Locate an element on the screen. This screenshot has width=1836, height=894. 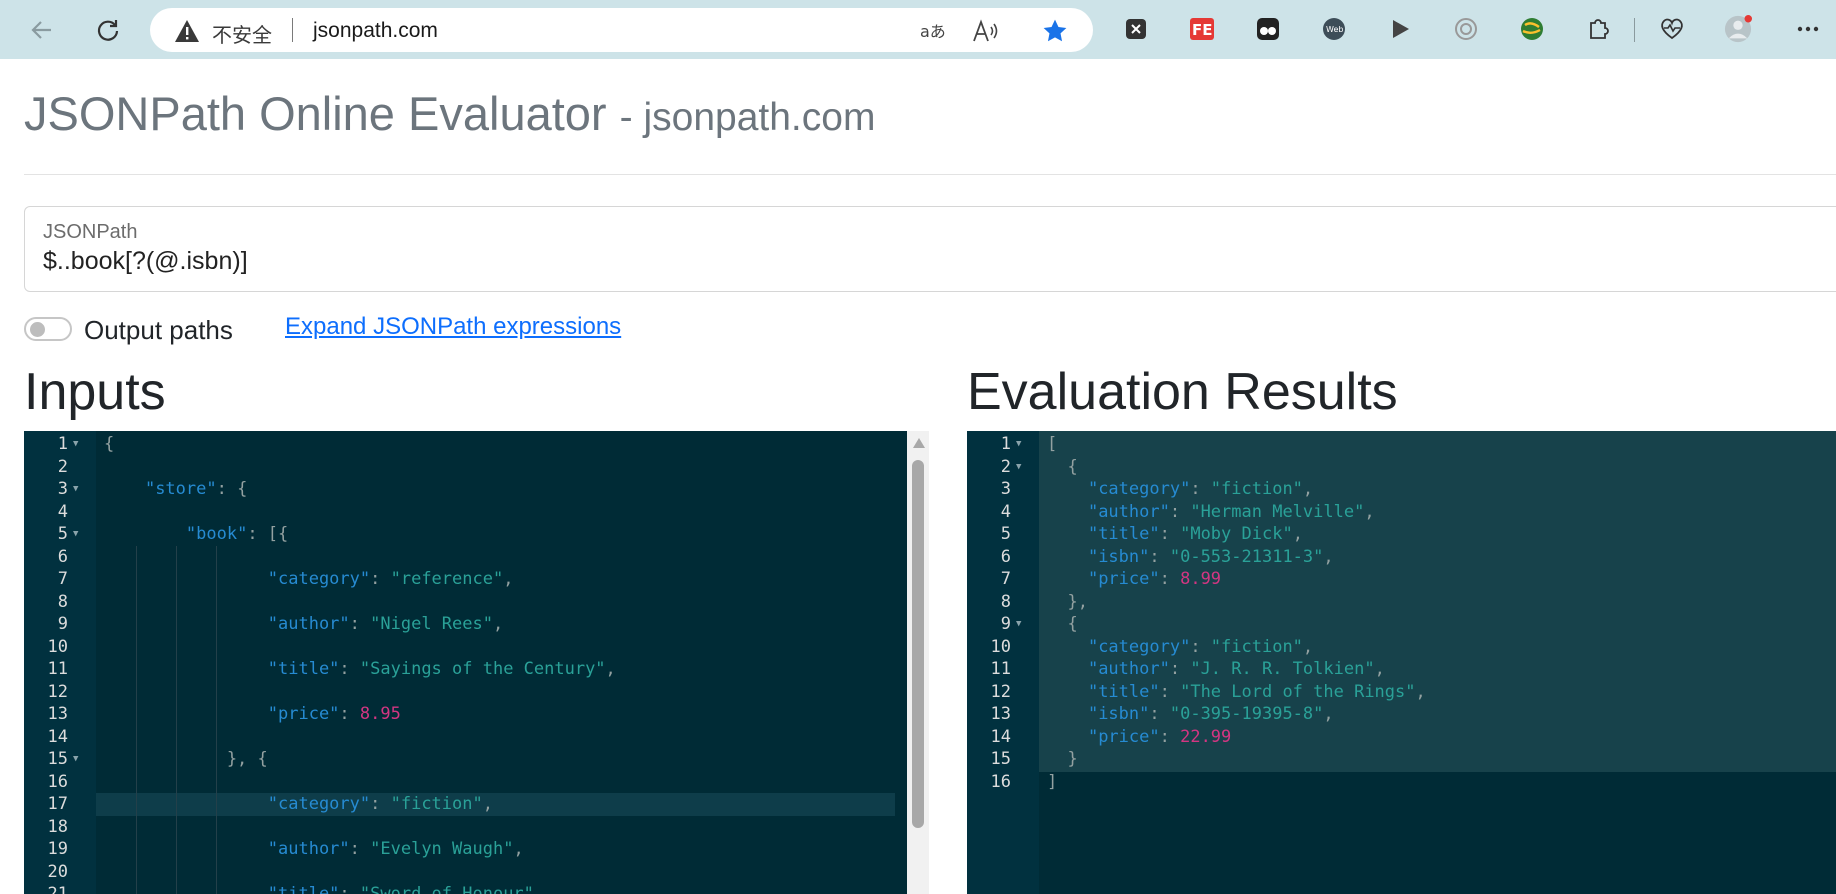
input-editor-scroll-thumb is located at coordinates (918, 644).